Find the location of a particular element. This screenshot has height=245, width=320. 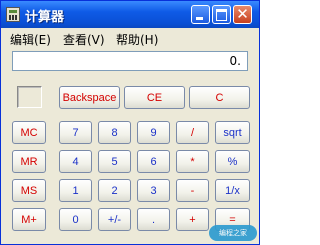

menu-view: 查看(V) is located at coordinates (84, 39).